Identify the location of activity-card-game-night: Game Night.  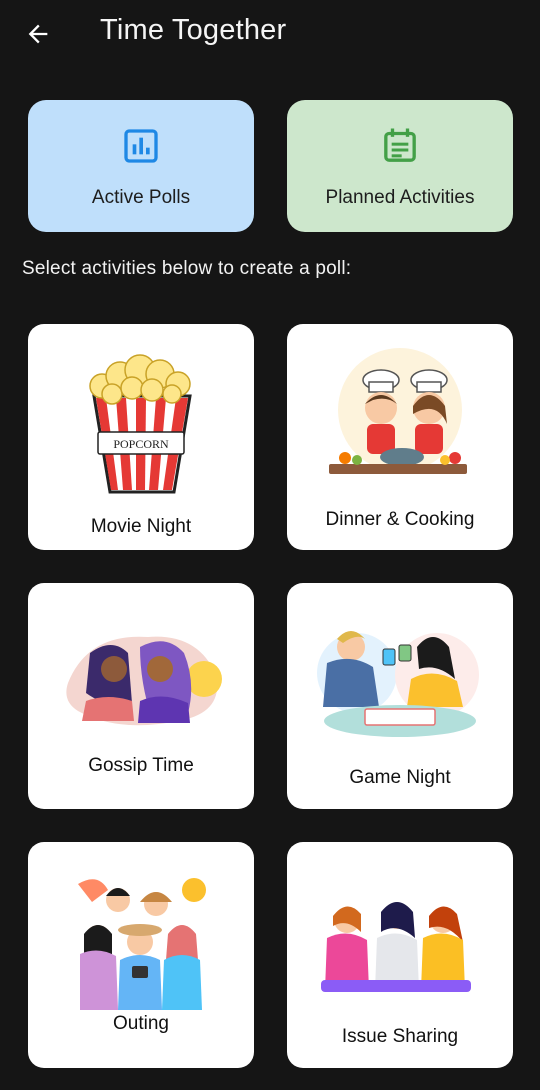
(400, 696).